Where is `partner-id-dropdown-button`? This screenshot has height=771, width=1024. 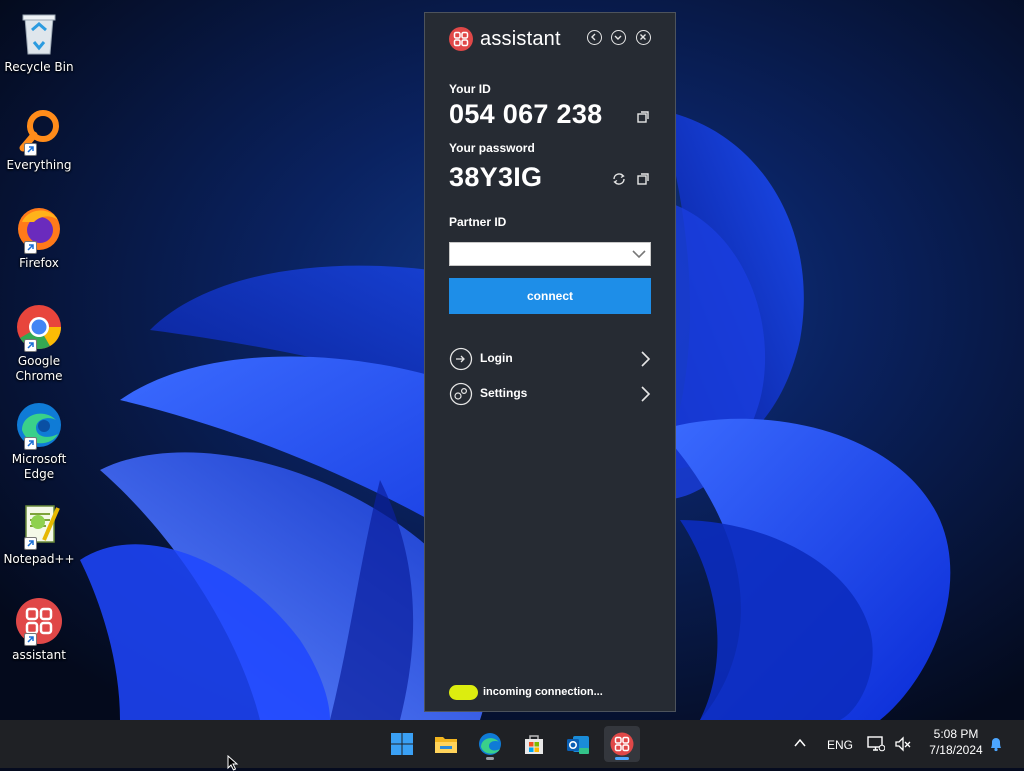
partner-id-dropdown-button is located at coordinates (639, 254).